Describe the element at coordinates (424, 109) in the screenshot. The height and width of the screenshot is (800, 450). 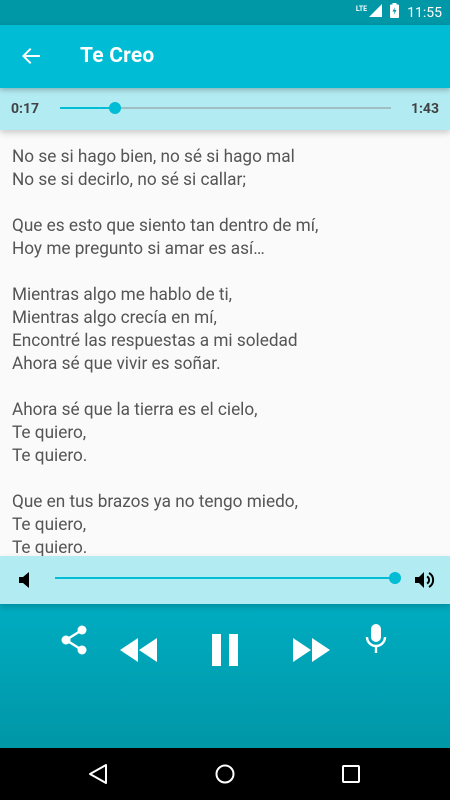
I see `total-time: 1:43` at that location.